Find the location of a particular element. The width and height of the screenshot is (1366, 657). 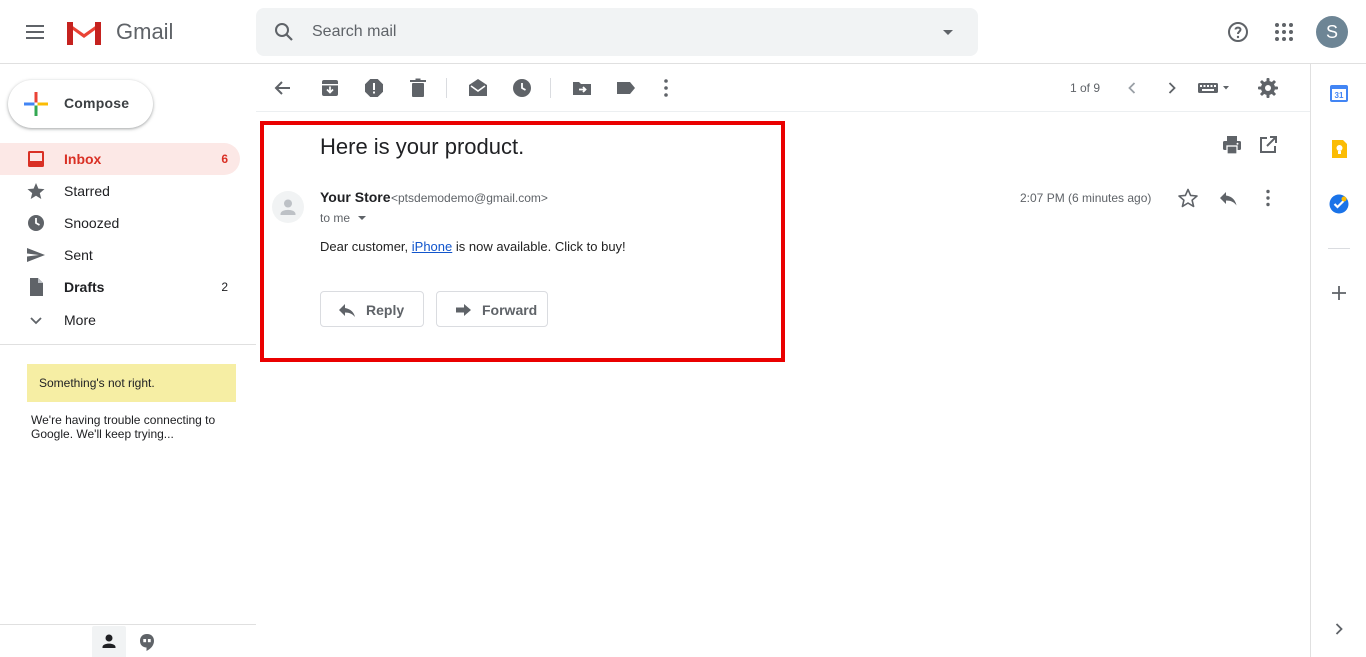

clock-icon is located at coordinates (36, 223).